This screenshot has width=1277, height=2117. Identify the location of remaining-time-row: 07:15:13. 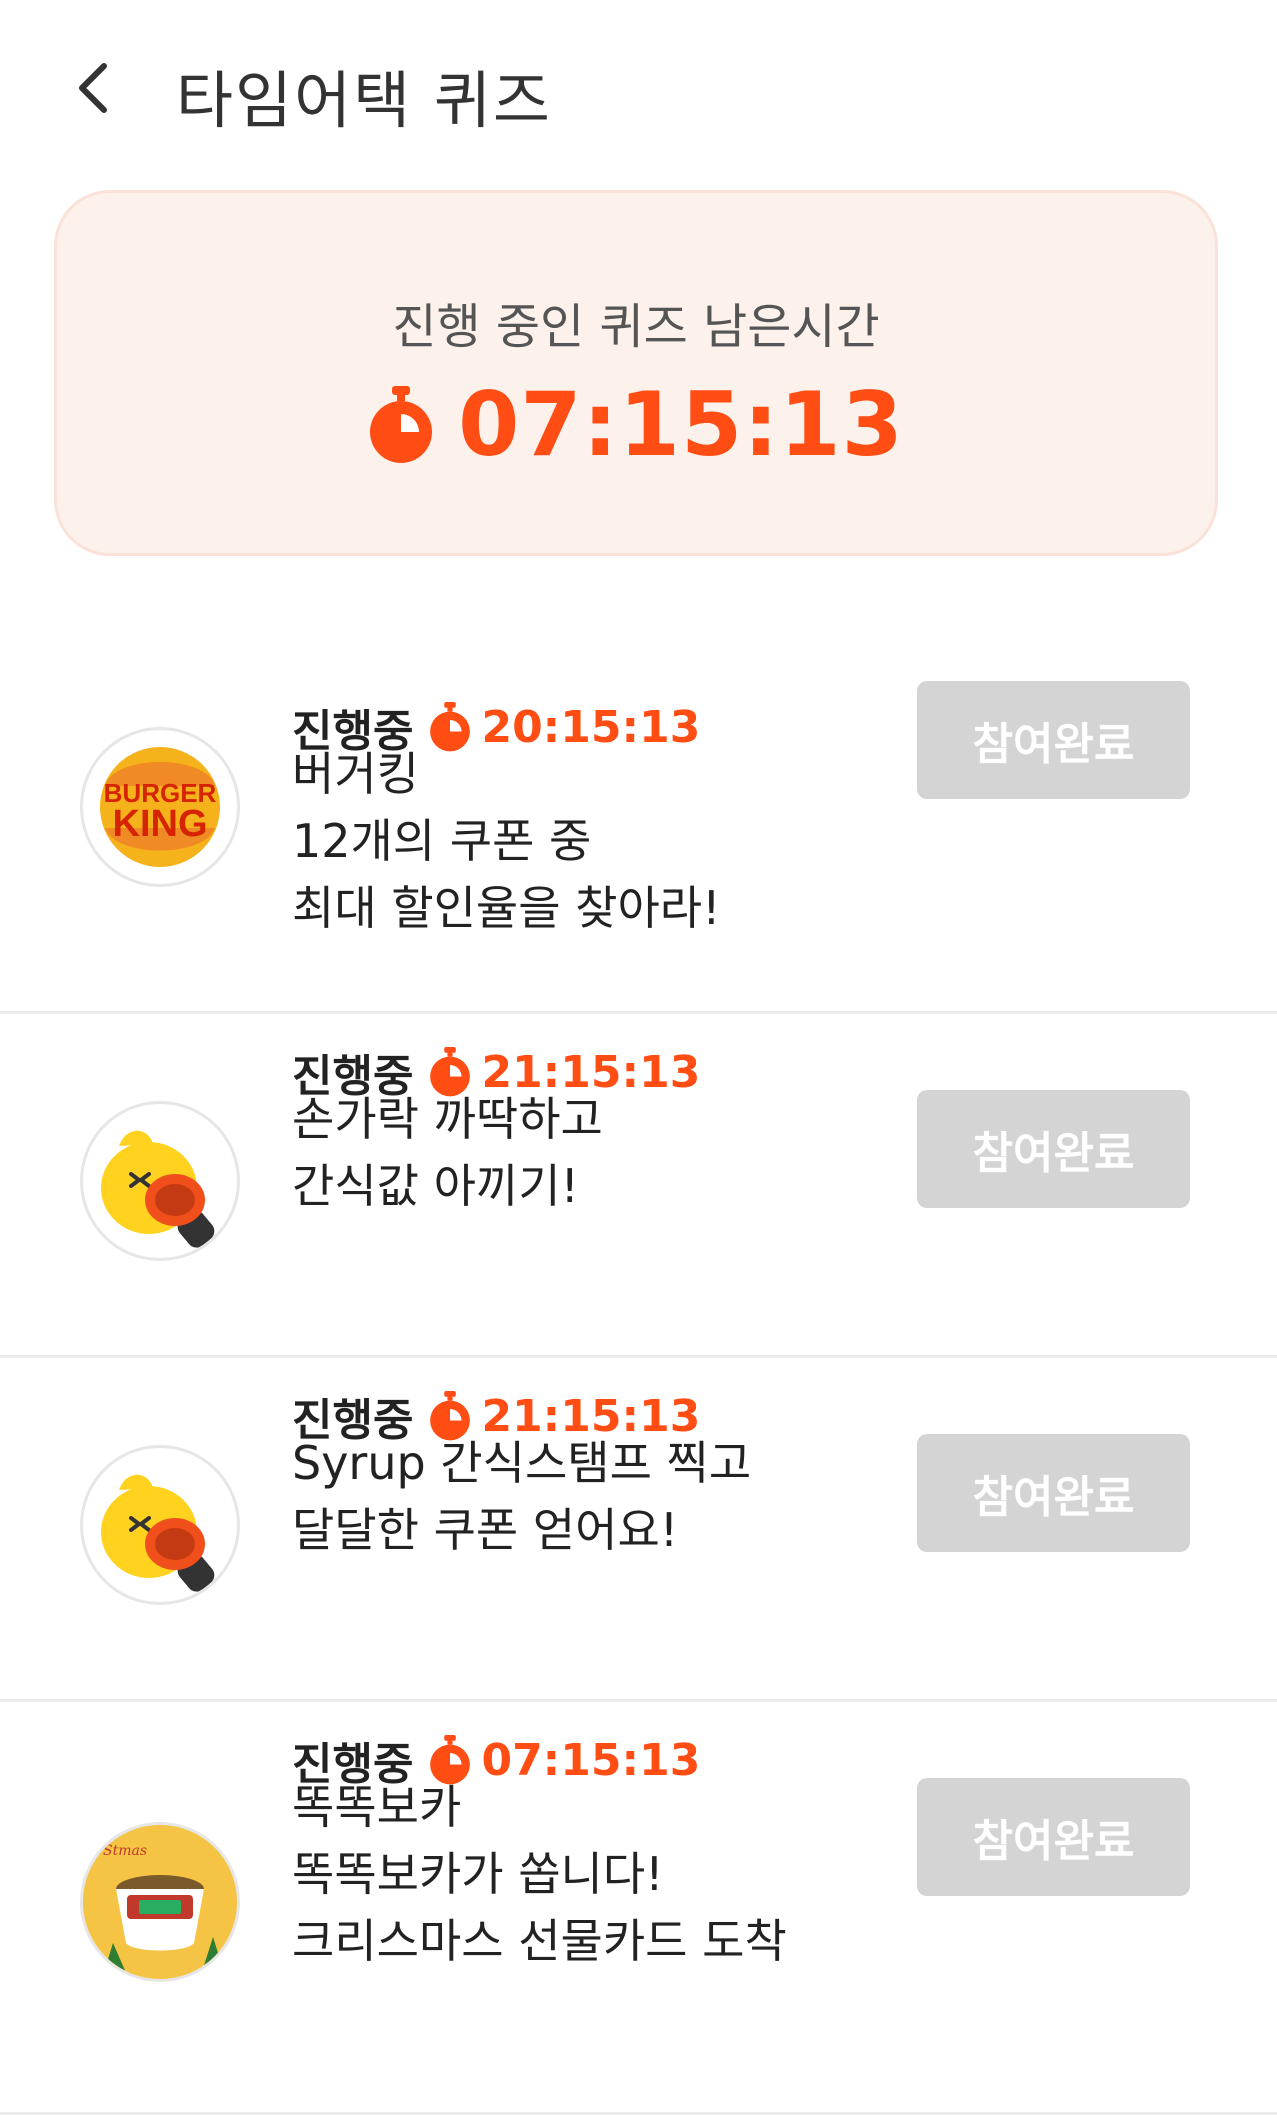
(636, 424).